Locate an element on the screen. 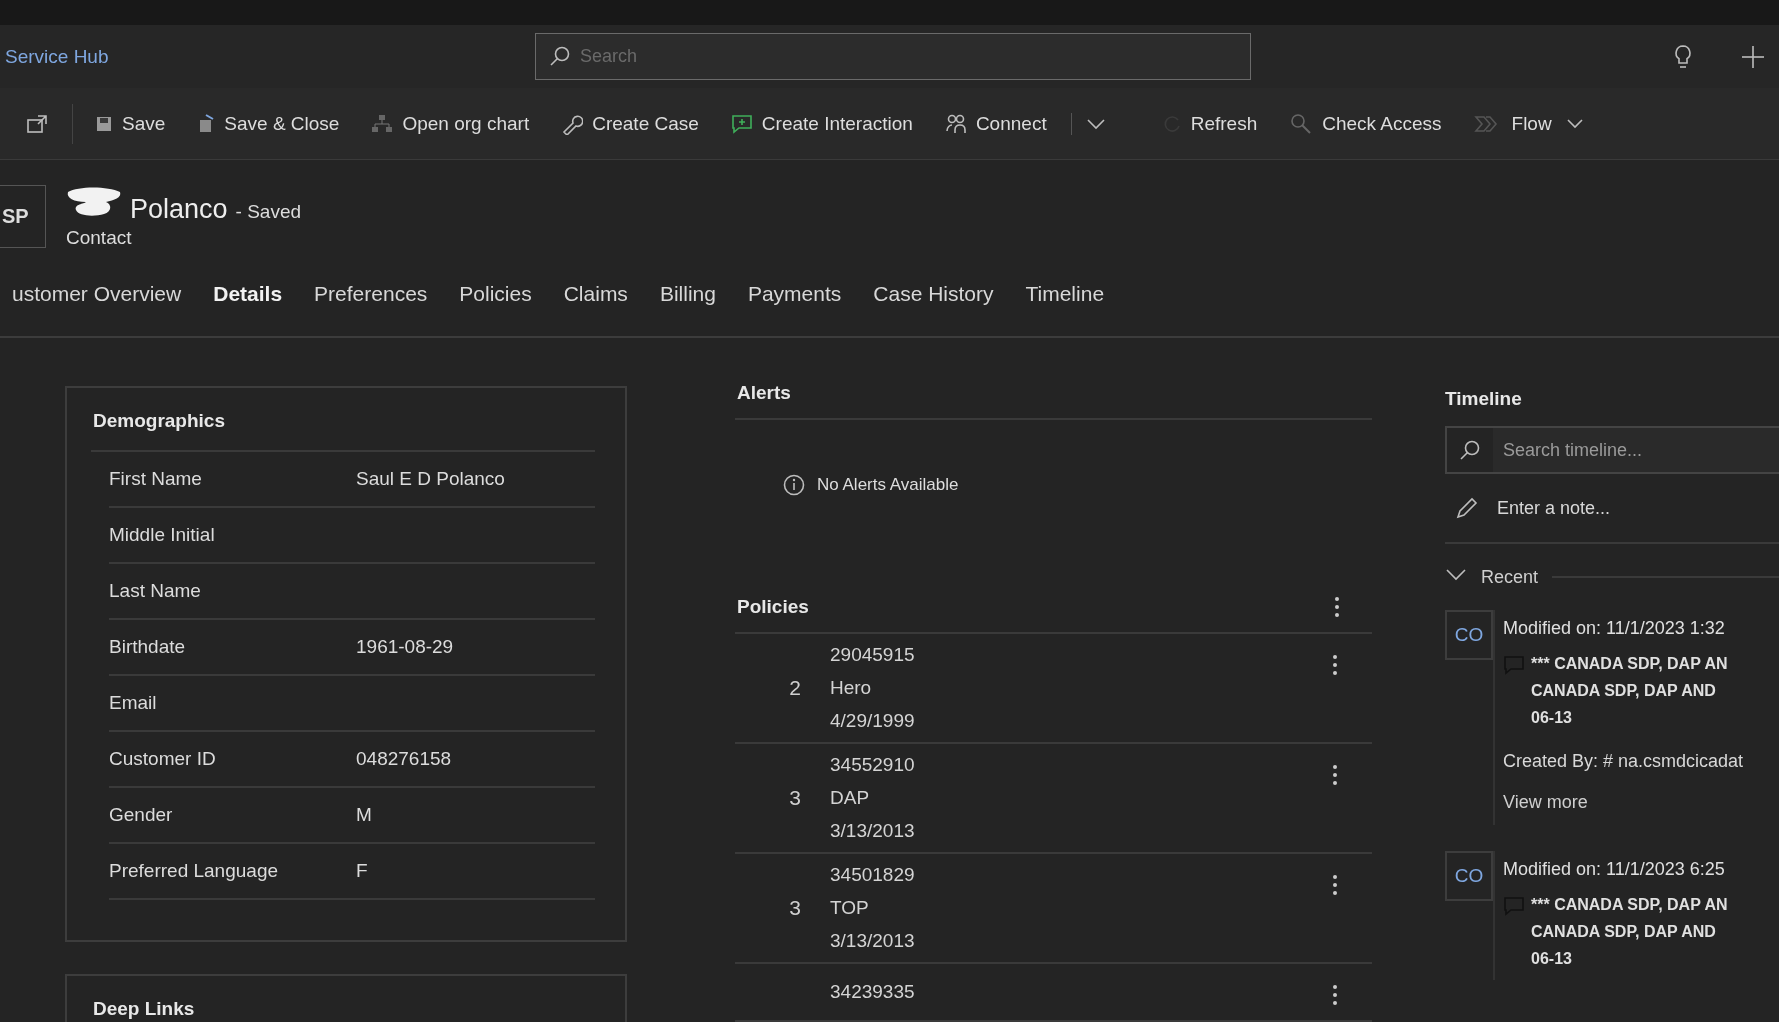 Image resolution: width=1779 pixels, height=1022 pixels. view-more-link: View more is located at coordinates (1545, 802).